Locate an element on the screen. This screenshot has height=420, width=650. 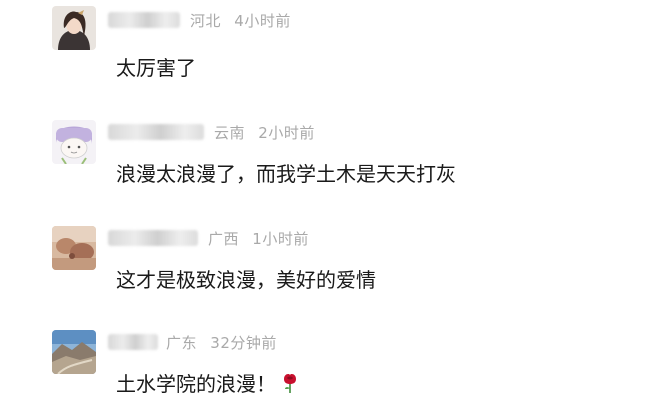
comment-meta: 河北 4小时前 is located at coordinates (240, 20).